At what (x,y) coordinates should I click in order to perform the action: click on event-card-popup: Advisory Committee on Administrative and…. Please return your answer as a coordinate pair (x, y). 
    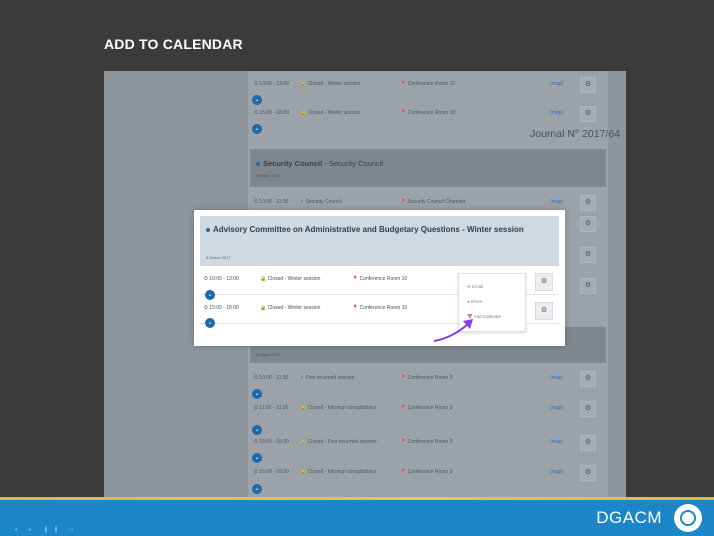
    Looking at the image, I should click on (379, 278).